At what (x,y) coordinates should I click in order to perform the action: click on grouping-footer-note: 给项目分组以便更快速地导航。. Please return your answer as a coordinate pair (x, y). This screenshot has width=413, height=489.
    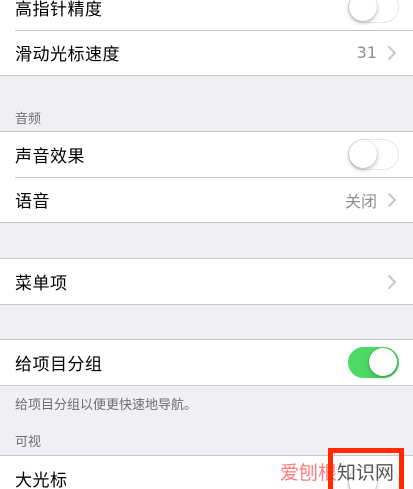
    Looking at the image, I should click on (106, 405).